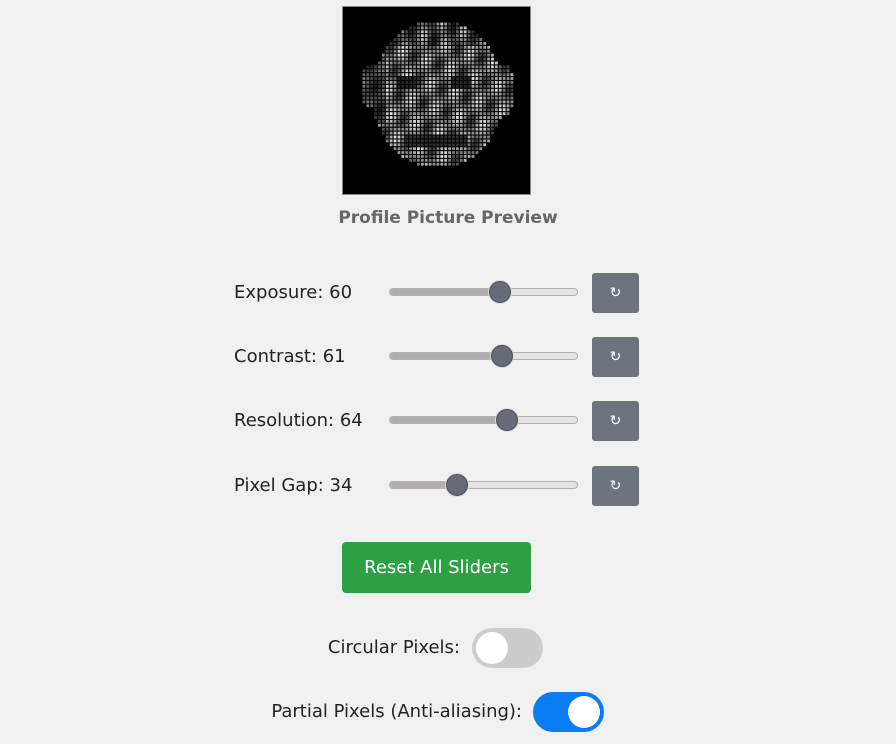 The image size is (896, 744). I want to click on pixel-gap-slider, so click(483, 485).